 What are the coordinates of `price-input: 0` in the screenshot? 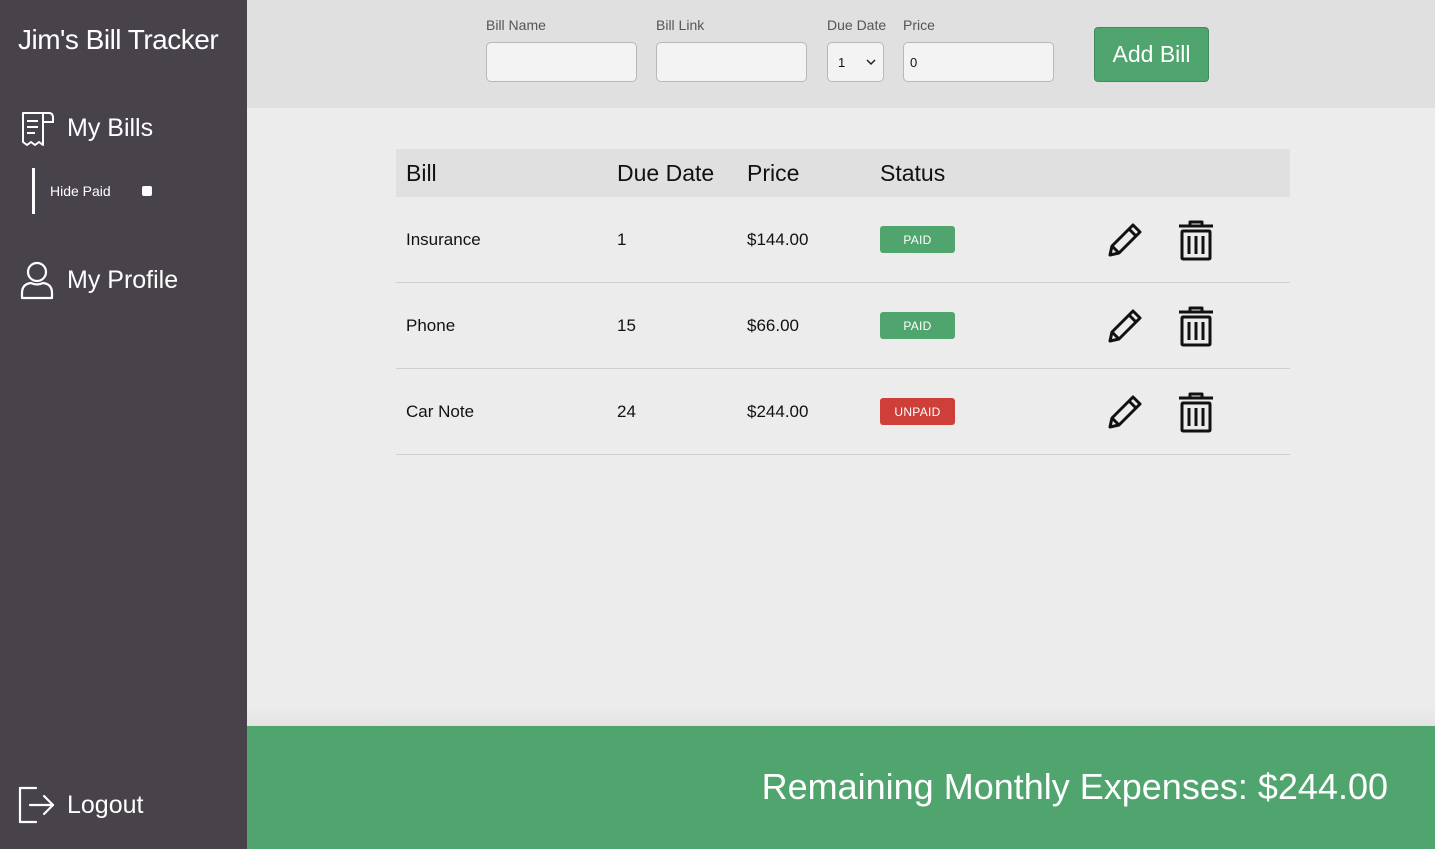 It's located at (978, 62).